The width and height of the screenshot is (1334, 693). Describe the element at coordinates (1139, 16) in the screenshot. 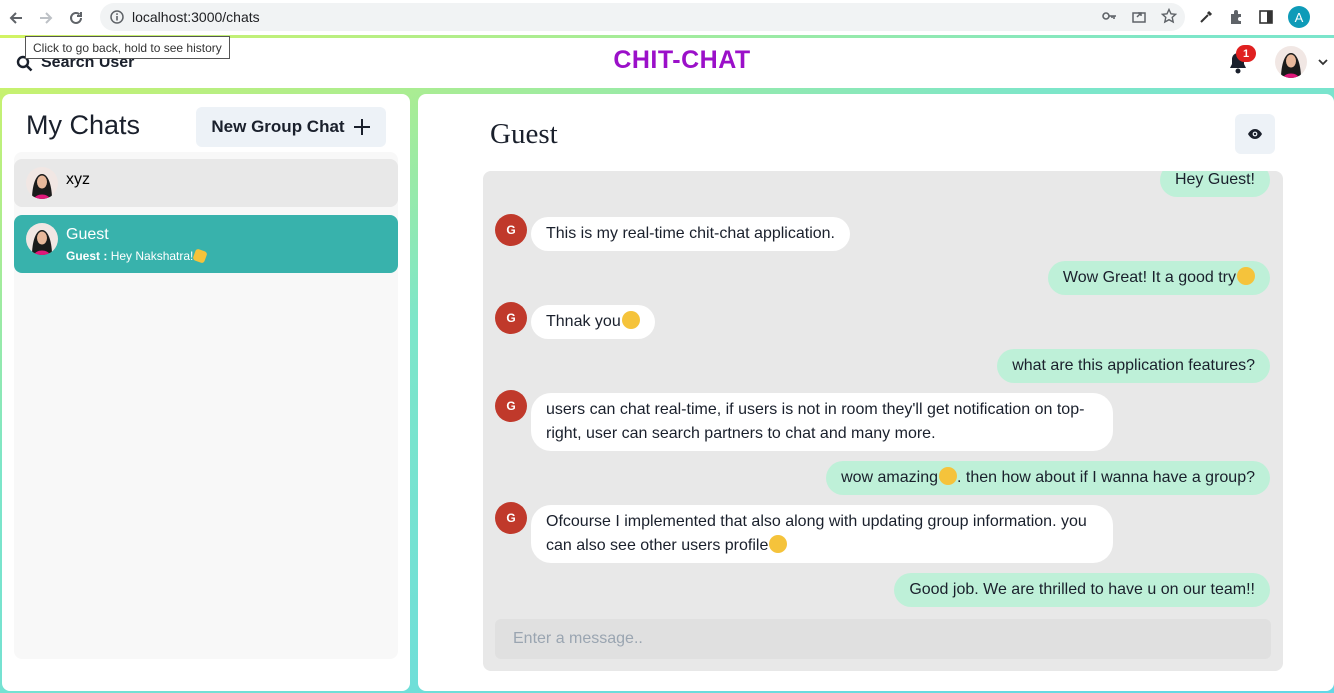

I see `share-icon` at that location.